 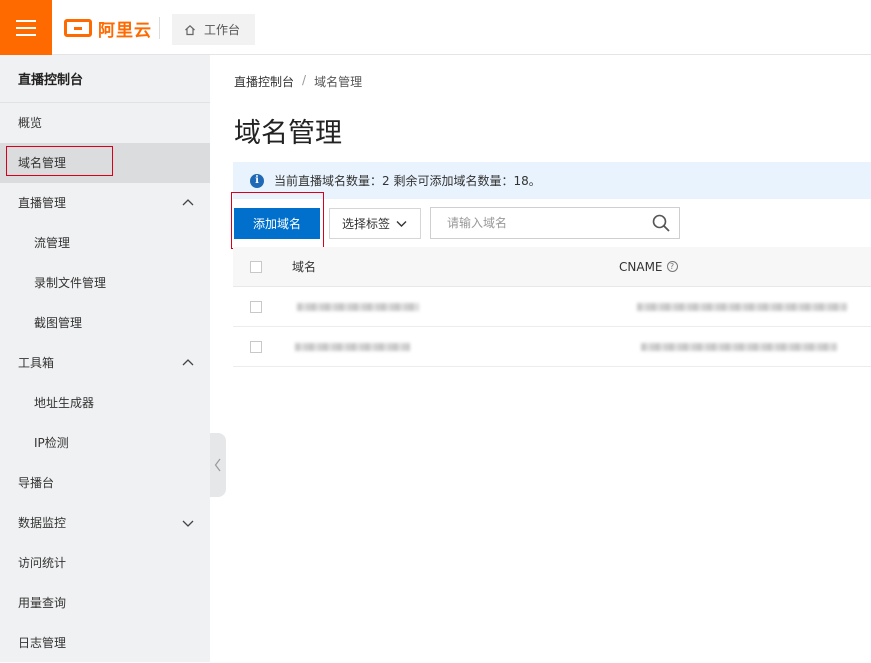 I want to click on aliyun-logo: 阿里云, so click(x=108, y=29).